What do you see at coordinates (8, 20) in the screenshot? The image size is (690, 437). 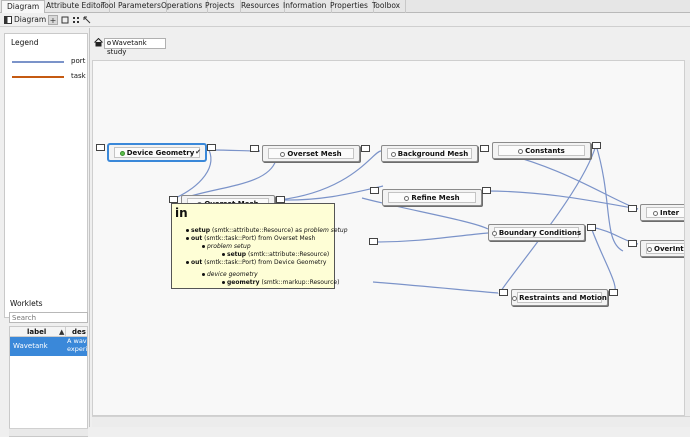 I see `panel-toggle-icon` at bounding box center [8, 20].